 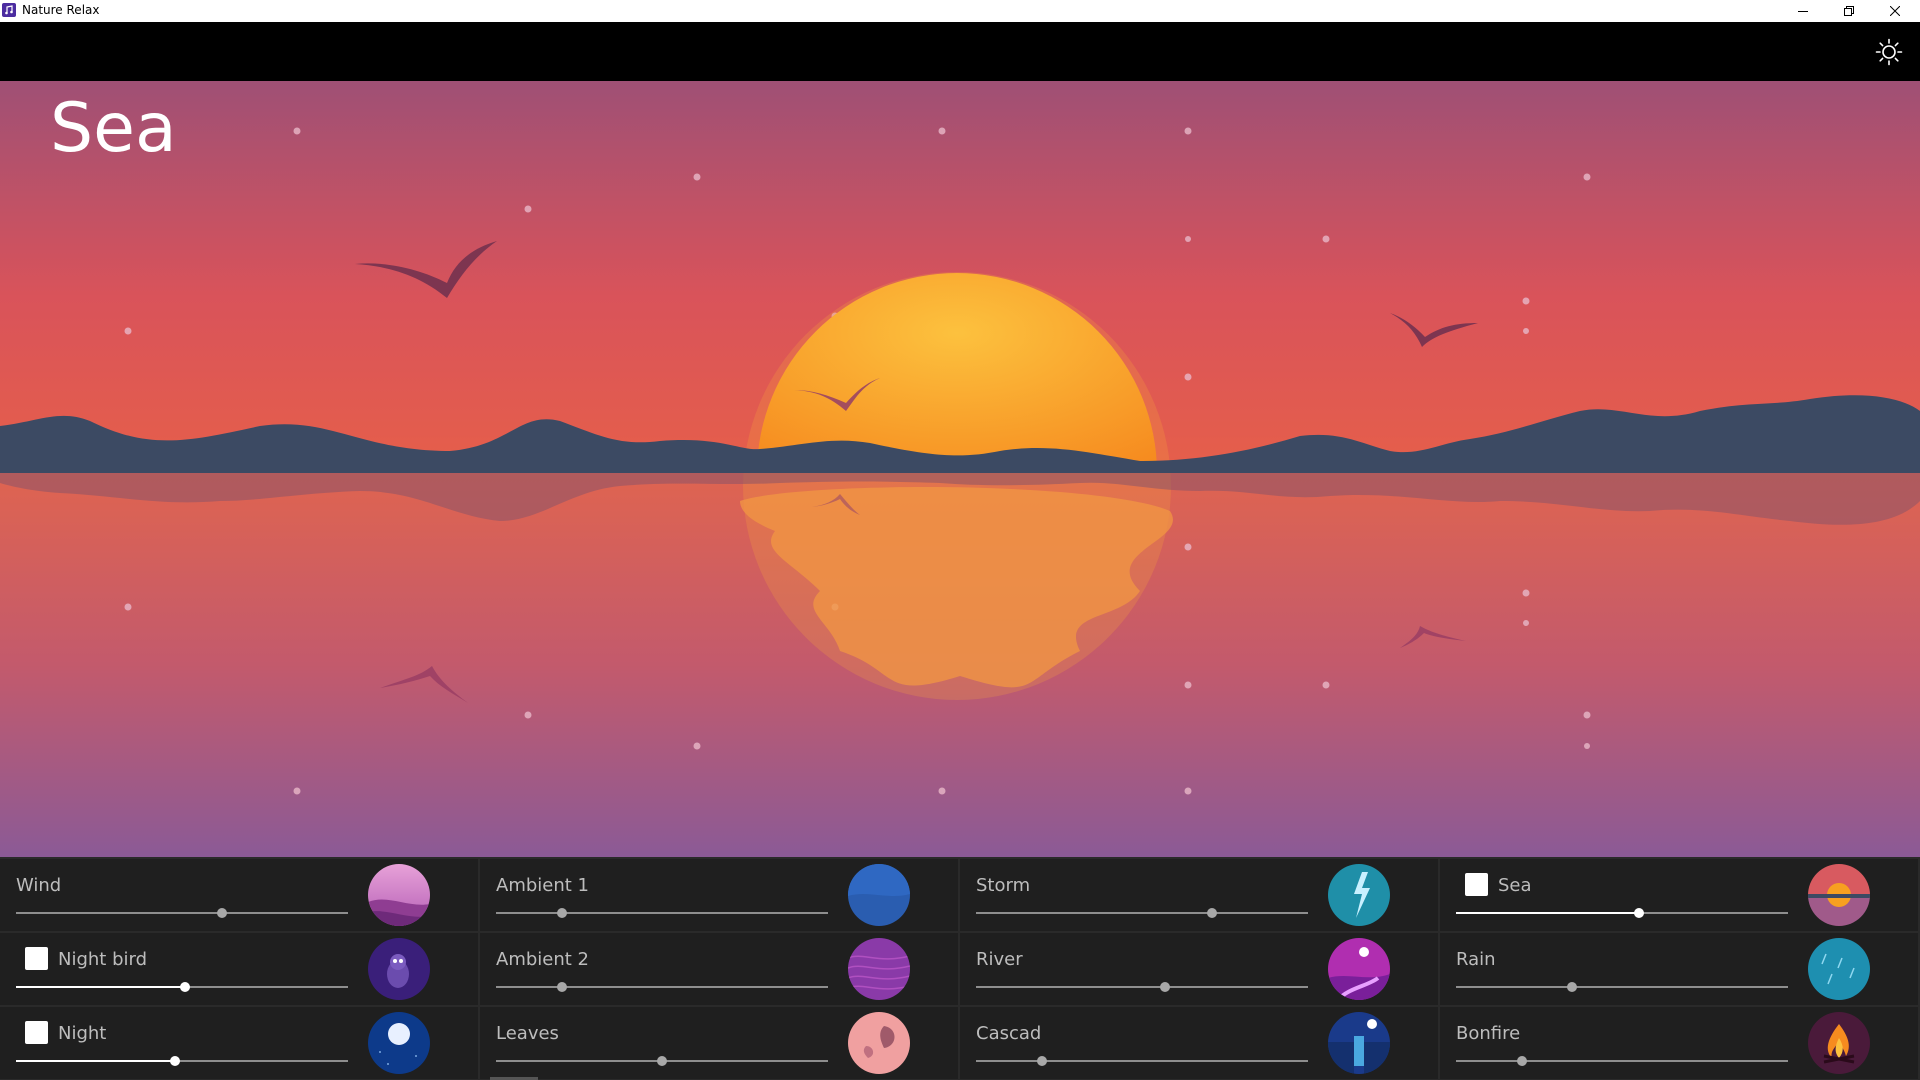 What do you see at coordinates (960, 51) in the screenshot?
I see `app-toolbar` at bounding box center [960, 51].